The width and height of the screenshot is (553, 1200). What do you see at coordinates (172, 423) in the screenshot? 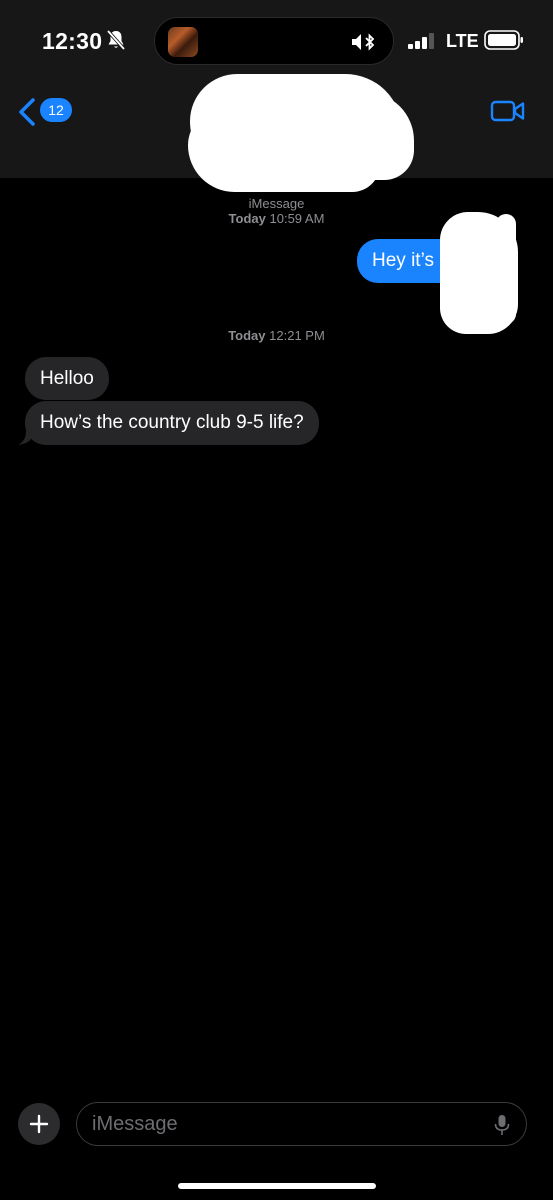
I see `received-message-bubble: How’s the country club 9-5 life?` at bounding box center [172, 423].